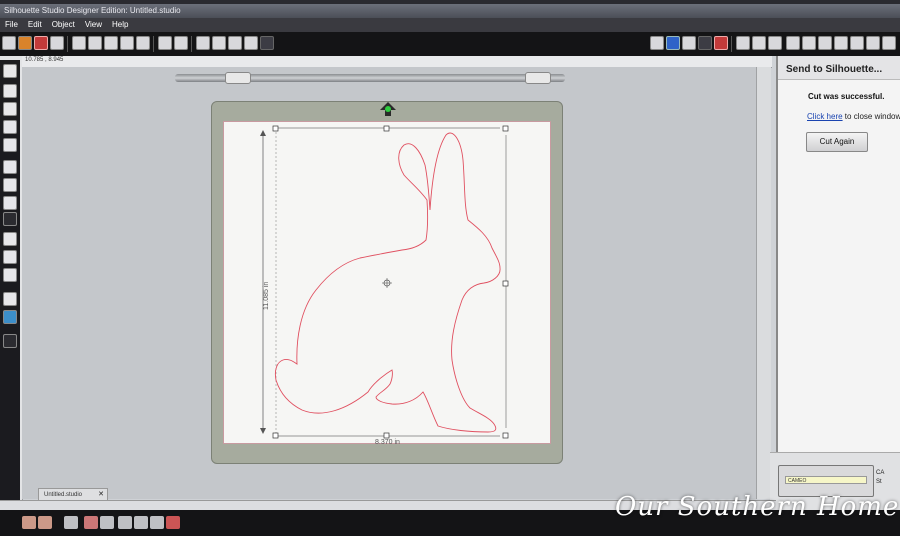  What do you see at coordinates (826, 480) in the screenshot?
I see `cutter-slot-label: CAMEO` at bounding box center [826, 480].